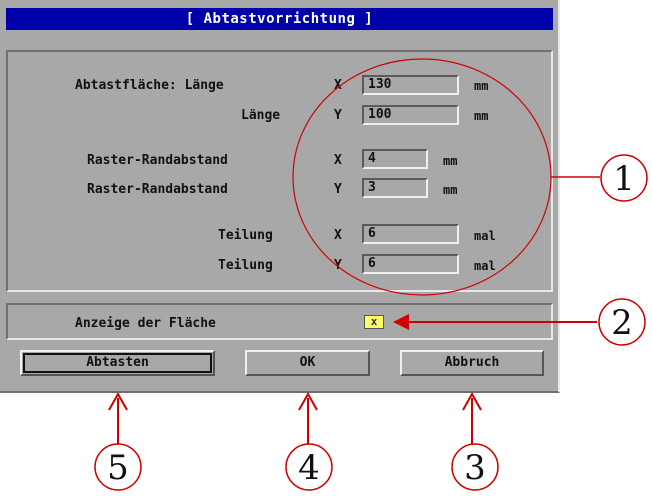 Image resolution: width=652 pixels, height=496 pixels. What do you see at coordinates (401, 322) in the screenshot?
I see `arrowhead-2-icon` at bounding box center [401, 322].